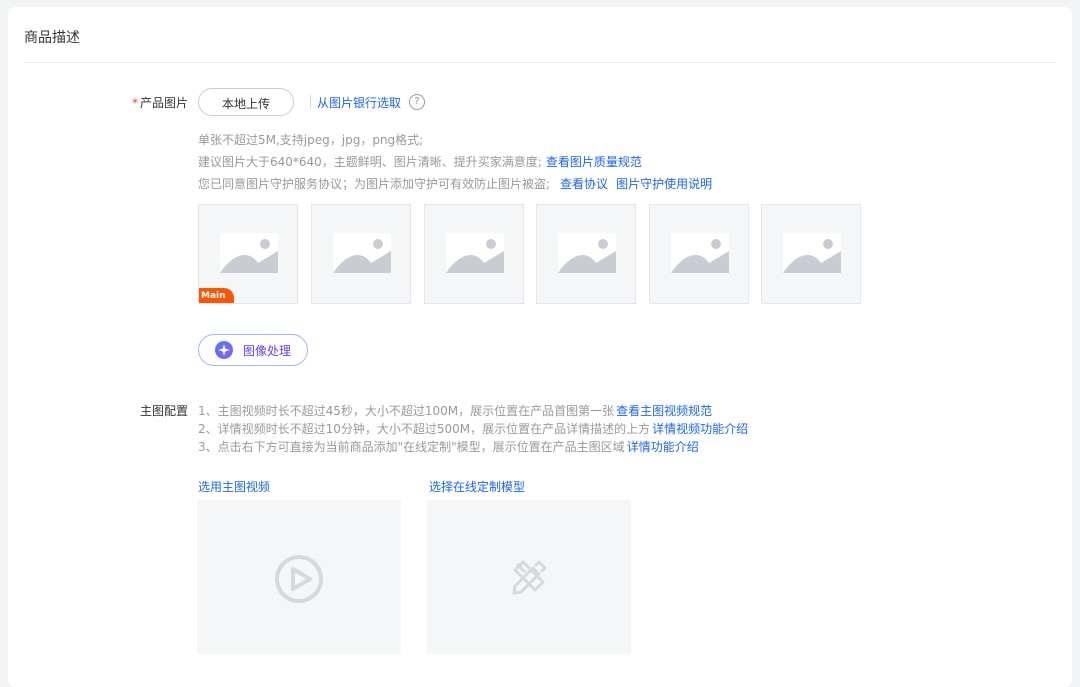  Describe the element at coordinates (664, 411) in the screenshot. I see `main-video-spec-link: 查看主图视频规范` at that location.